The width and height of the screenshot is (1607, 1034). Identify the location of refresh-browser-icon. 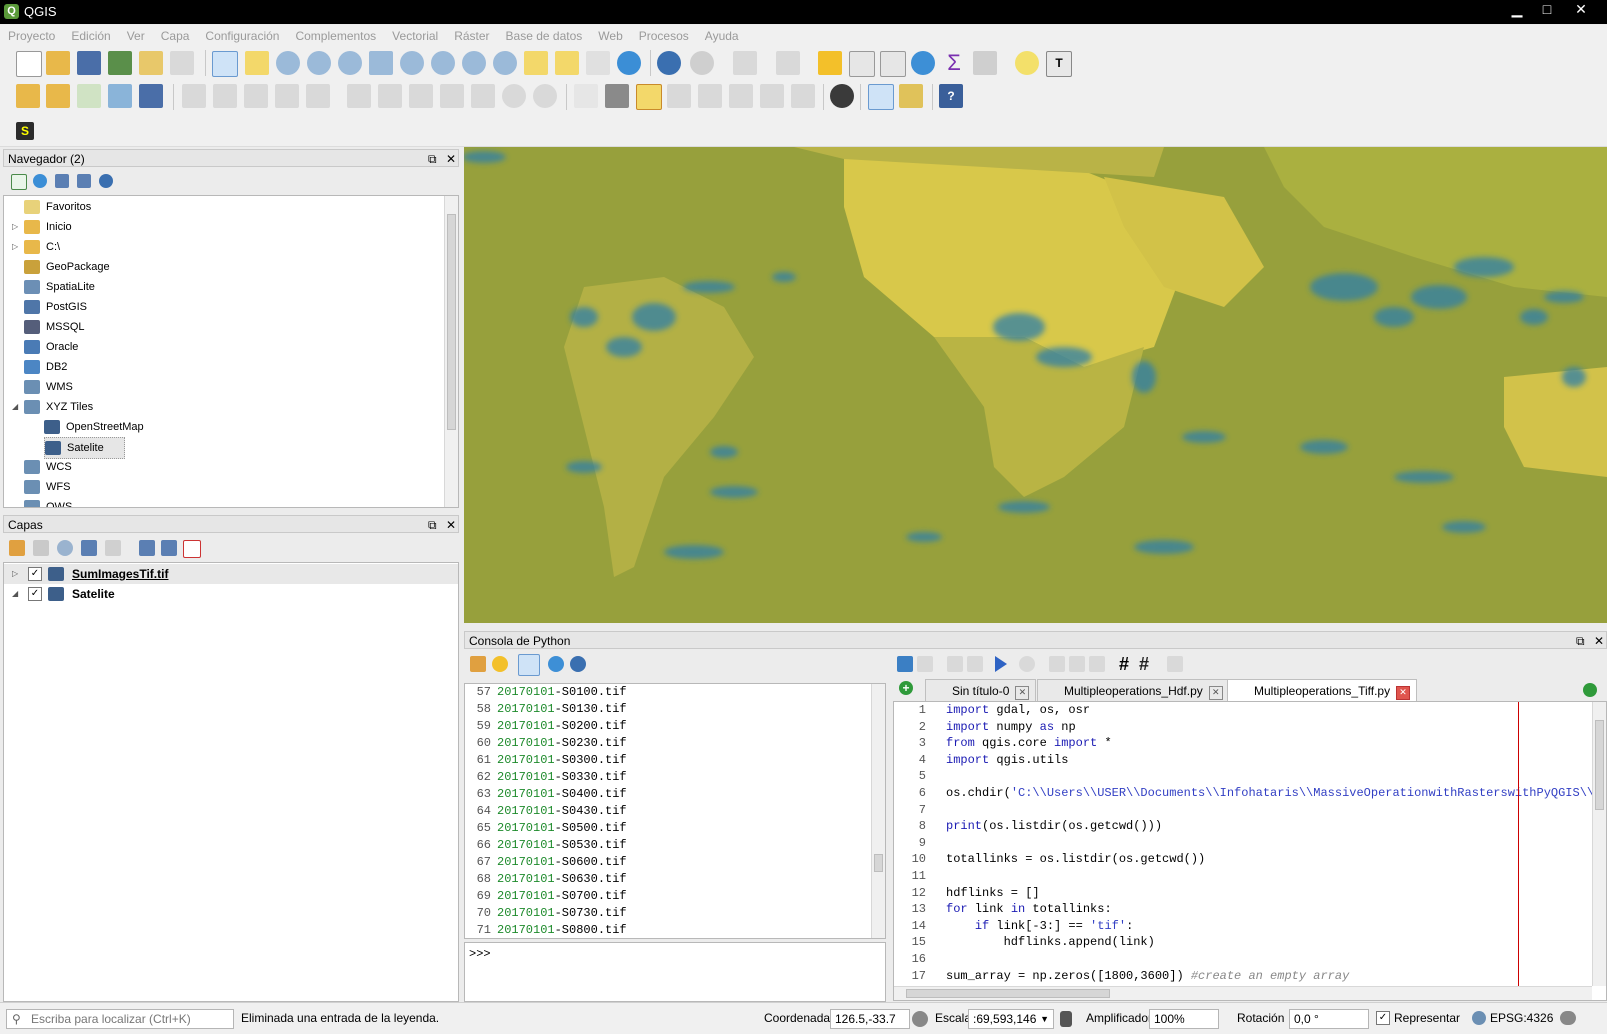
(40, 181).